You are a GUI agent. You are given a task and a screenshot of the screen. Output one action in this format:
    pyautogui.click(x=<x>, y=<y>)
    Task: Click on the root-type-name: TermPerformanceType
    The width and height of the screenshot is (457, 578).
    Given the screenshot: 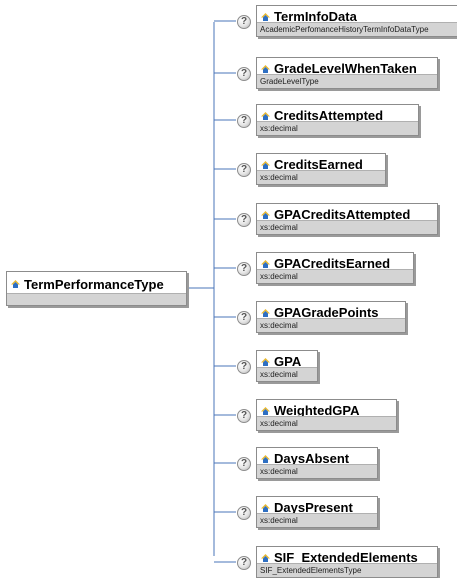 What is the action you would take?
    pyautogui.click(x=94, y=284)
    